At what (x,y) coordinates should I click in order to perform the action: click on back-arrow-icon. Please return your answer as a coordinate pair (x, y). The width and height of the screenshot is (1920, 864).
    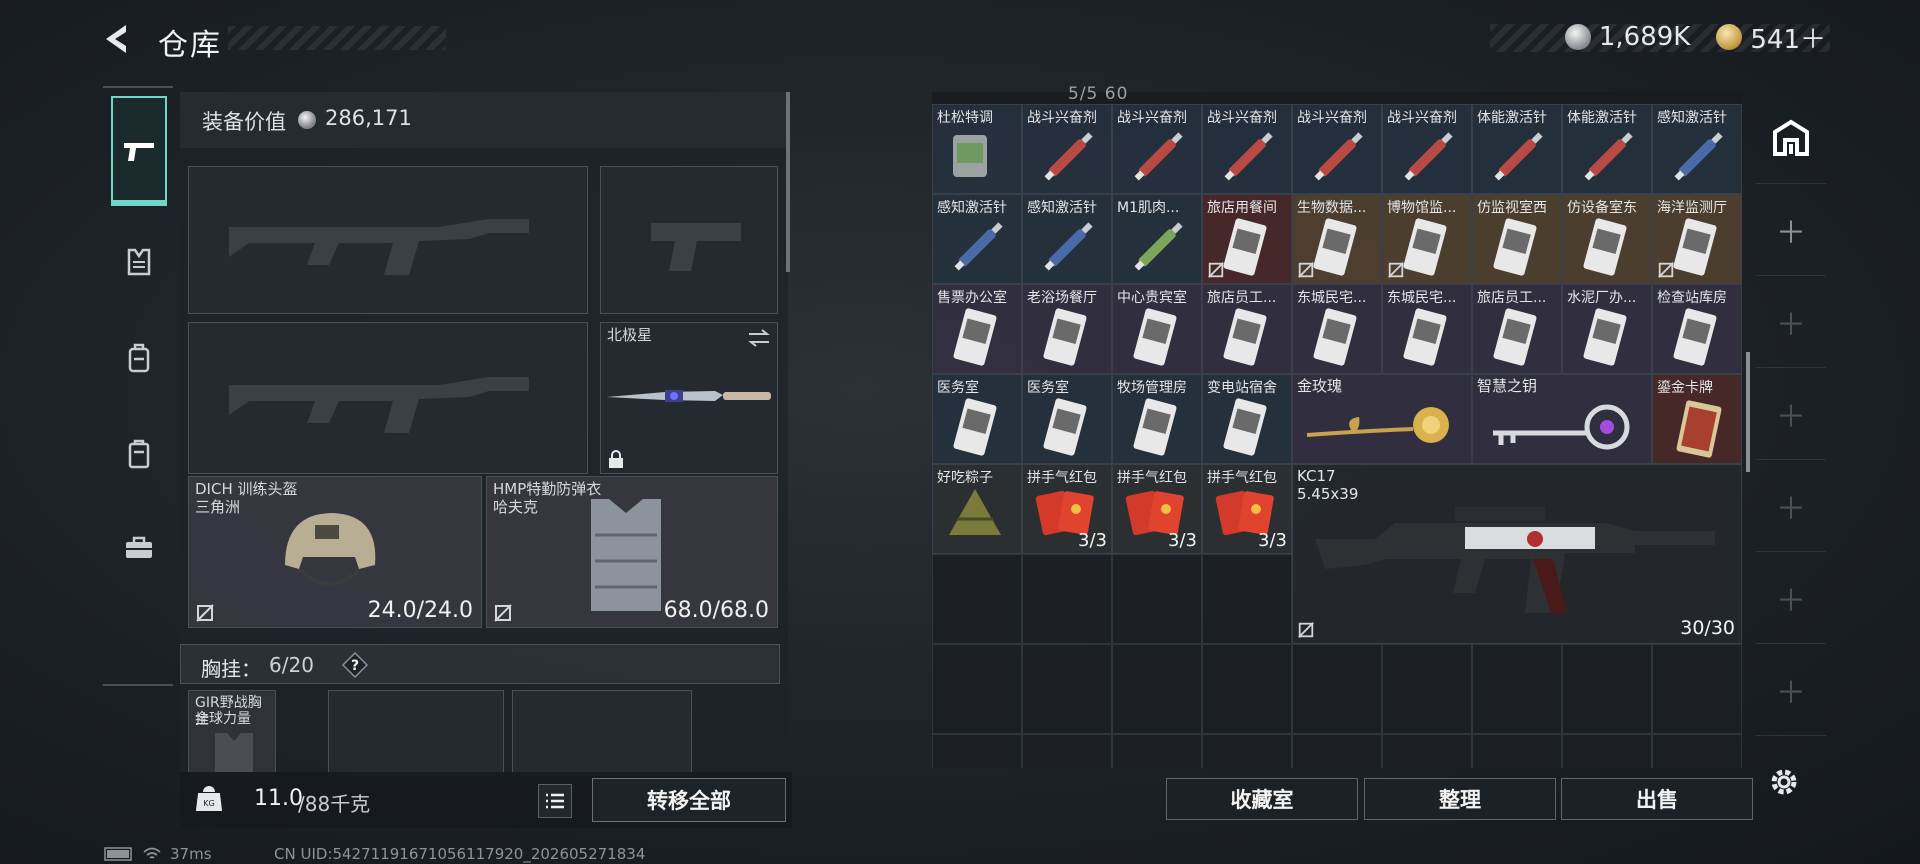
    Looking at the image, I should click on (118, 39).